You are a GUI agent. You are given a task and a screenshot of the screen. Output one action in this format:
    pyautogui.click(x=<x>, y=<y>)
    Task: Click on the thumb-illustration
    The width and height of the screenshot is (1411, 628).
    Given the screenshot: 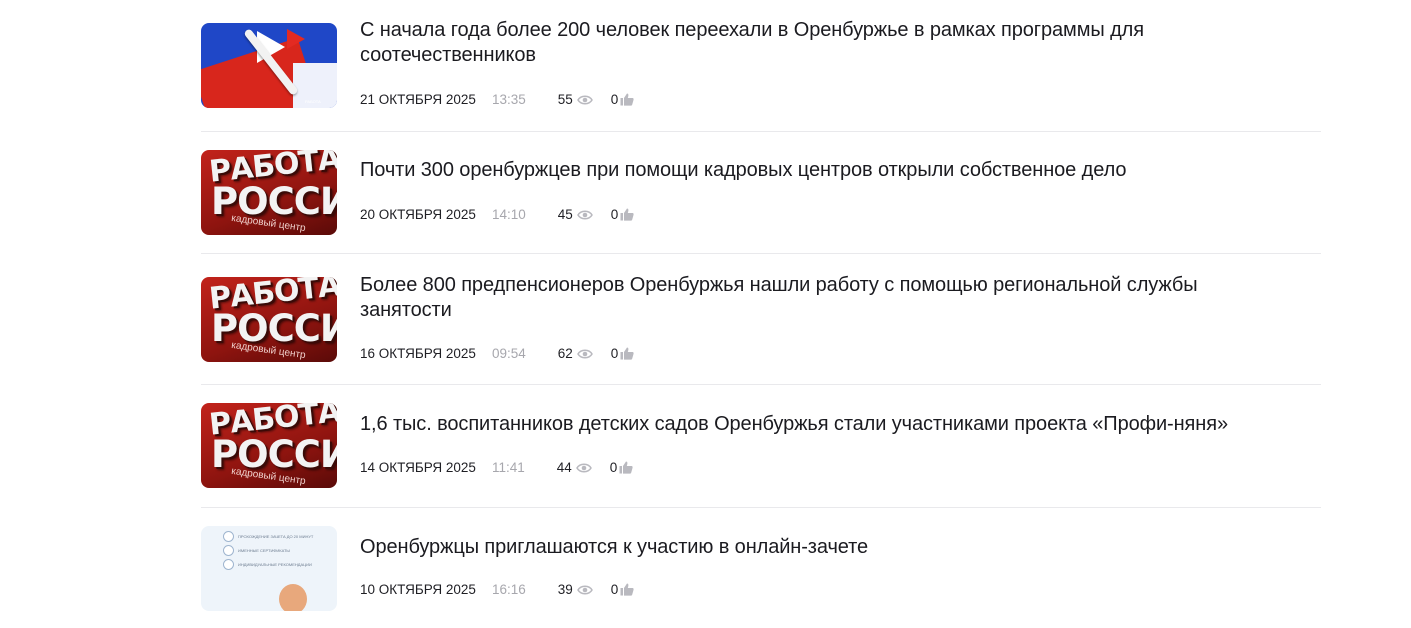 What is the action you would take?
    pyautogui.click(x=293, y=597)
    